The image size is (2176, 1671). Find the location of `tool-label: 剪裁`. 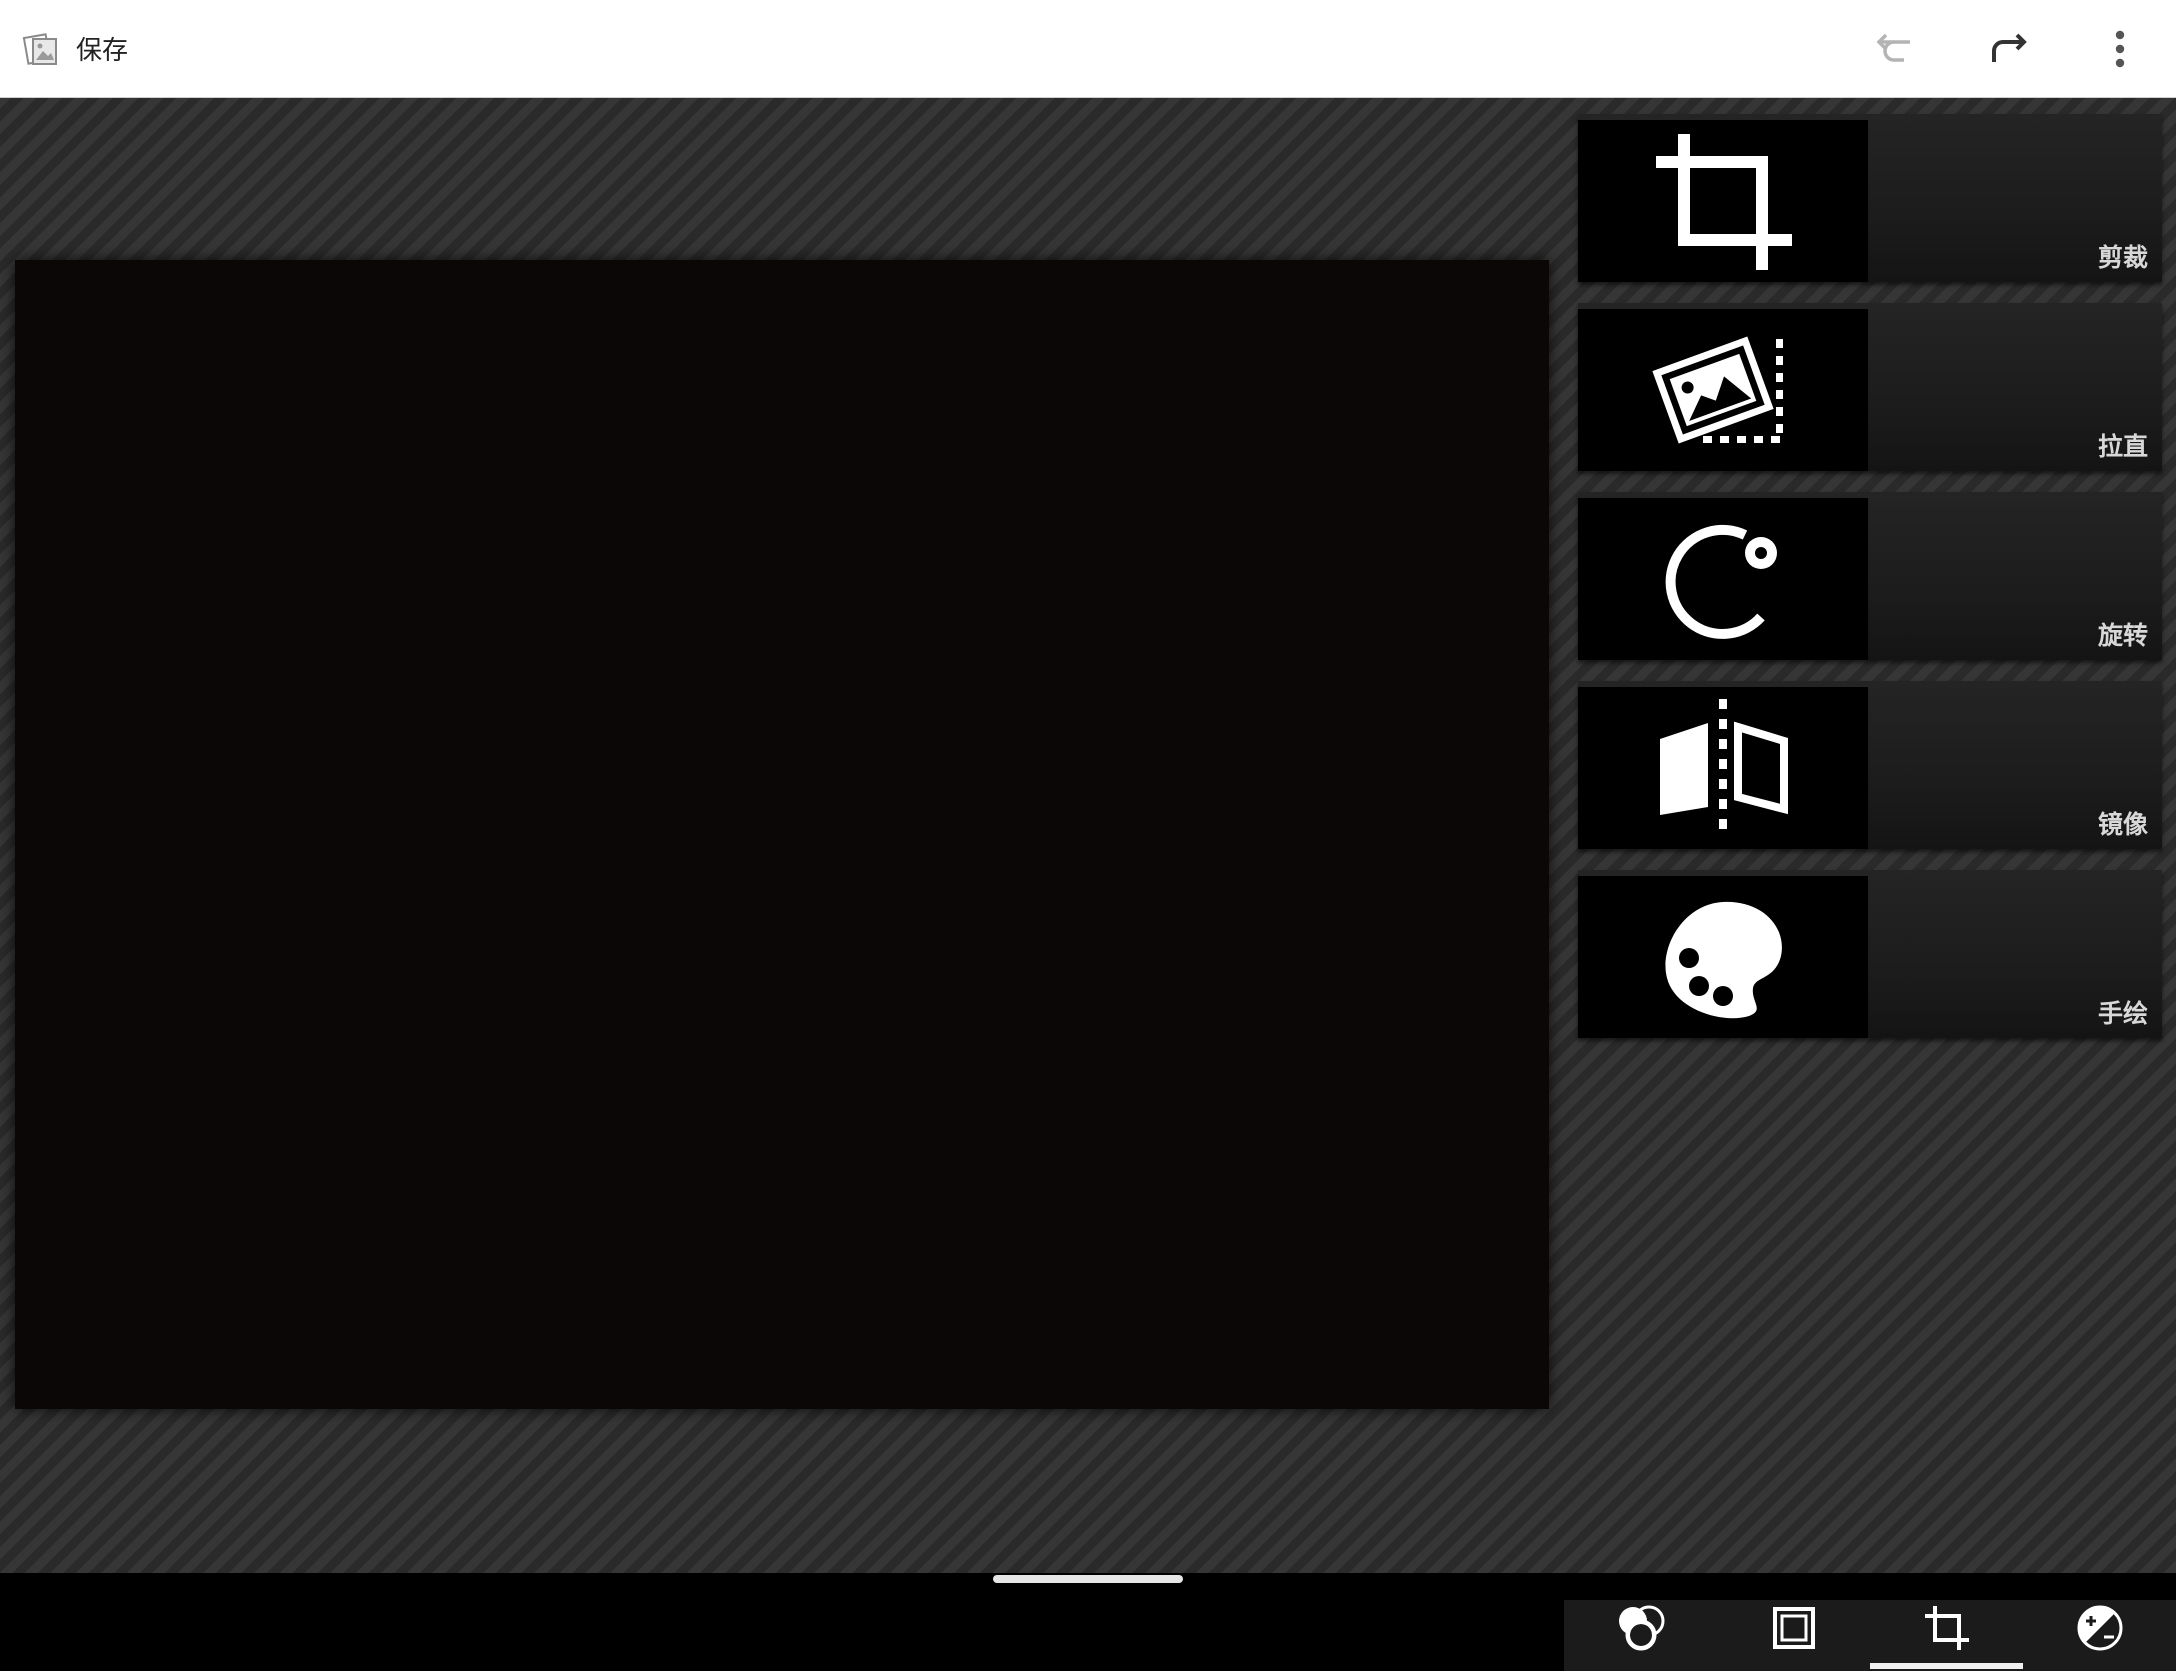

tool-label: 剪裁 is located at coordinates (2122, 257).